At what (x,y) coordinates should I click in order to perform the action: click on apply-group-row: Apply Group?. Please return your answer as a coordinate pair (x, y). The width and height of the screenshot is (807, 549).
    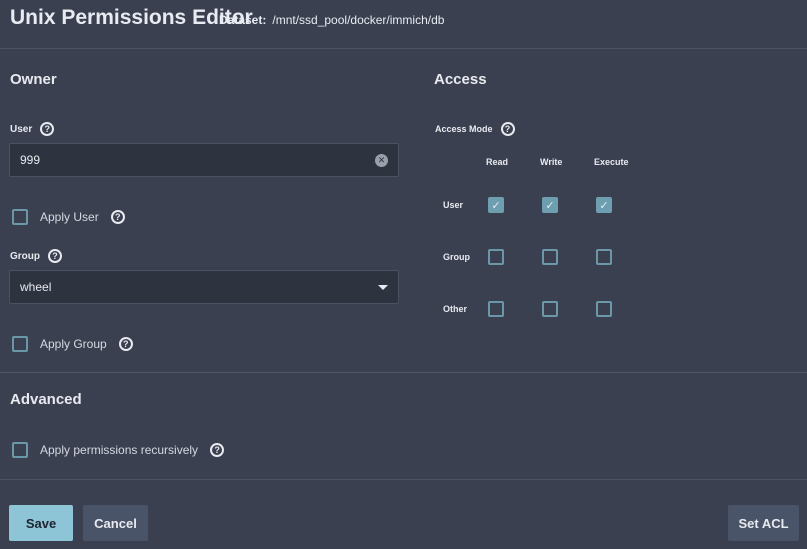
    Looking at the image, I should click on (72, 344).